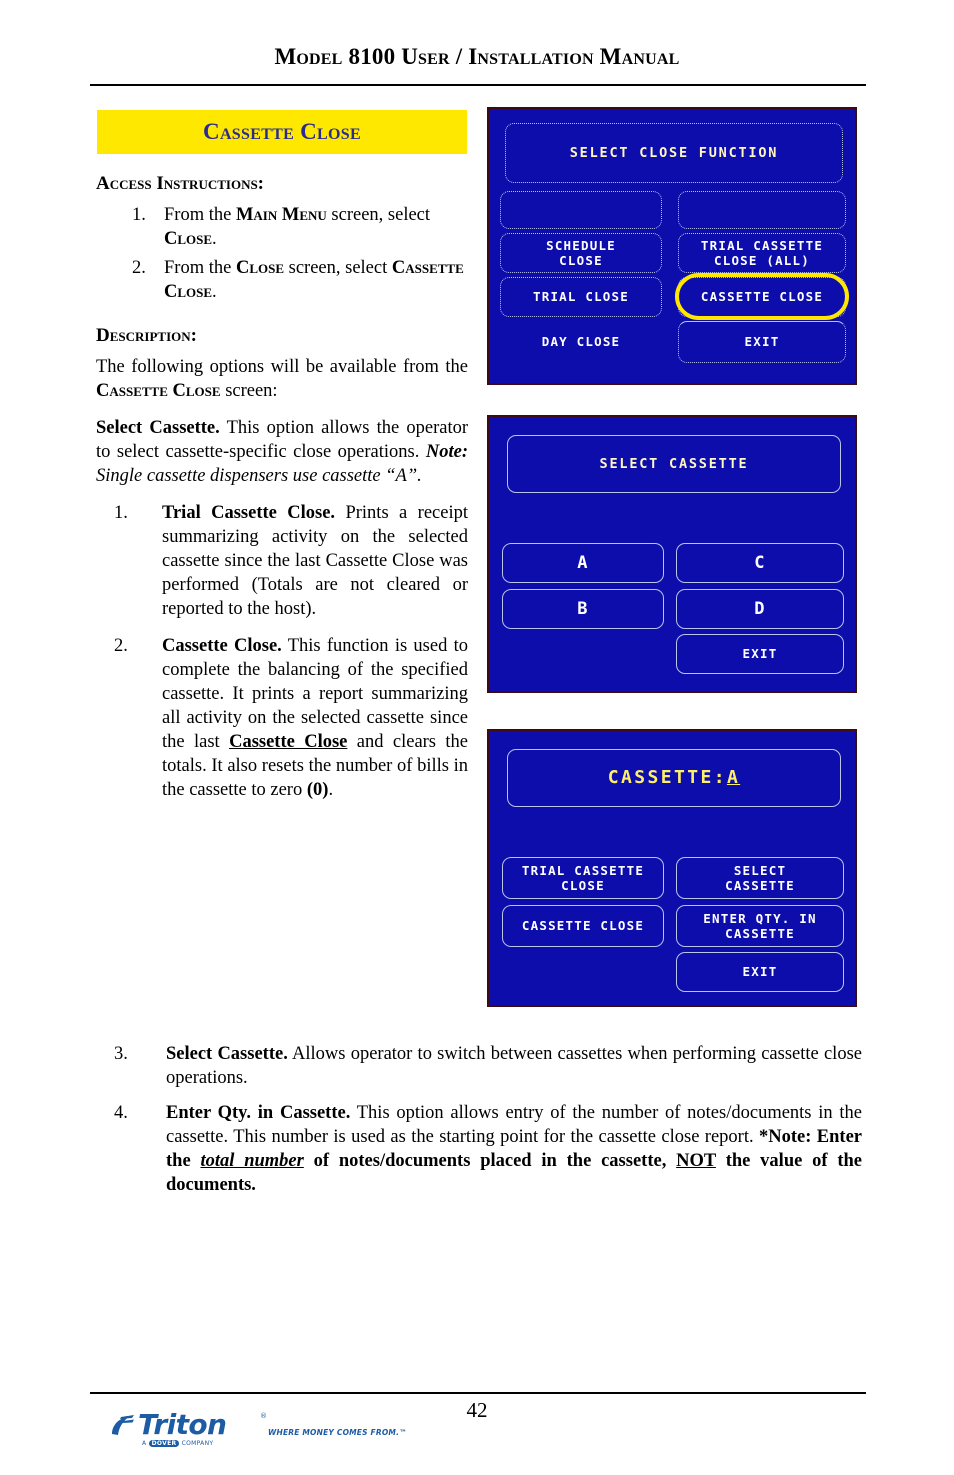 The height and width of the screenshot is (1475, 954). Describe the element at coordinates (227, 1054) in the screenshot. I see `option-3-label: Select Cassette.` at that location.